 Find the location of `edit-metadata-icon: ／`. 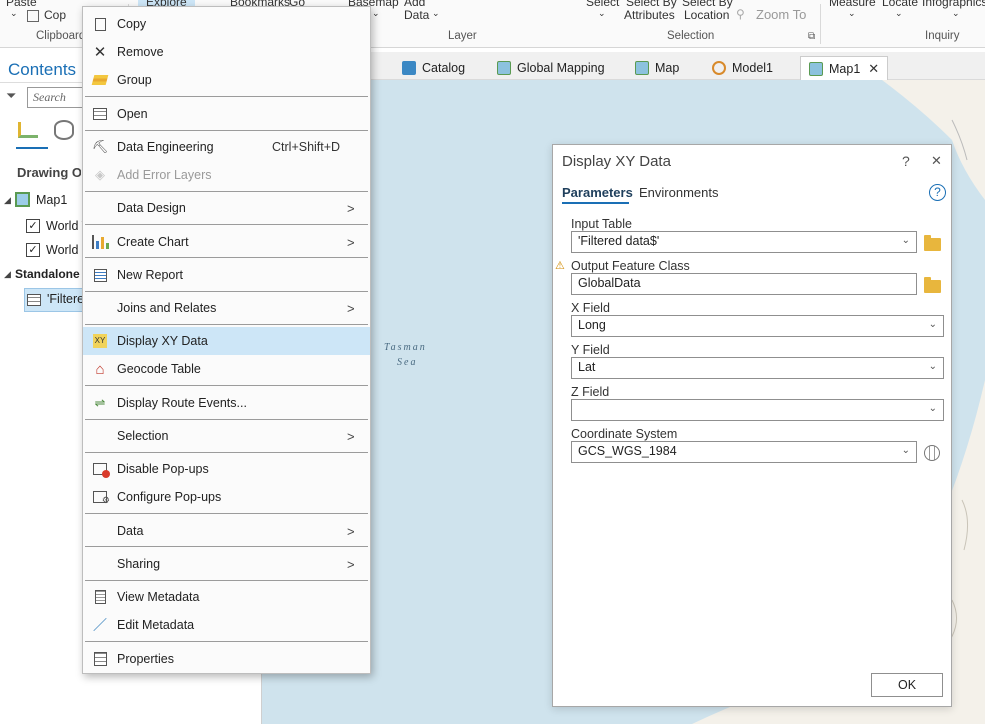

edit-metadata-icon: ／ is located at coordinates (100, 625).